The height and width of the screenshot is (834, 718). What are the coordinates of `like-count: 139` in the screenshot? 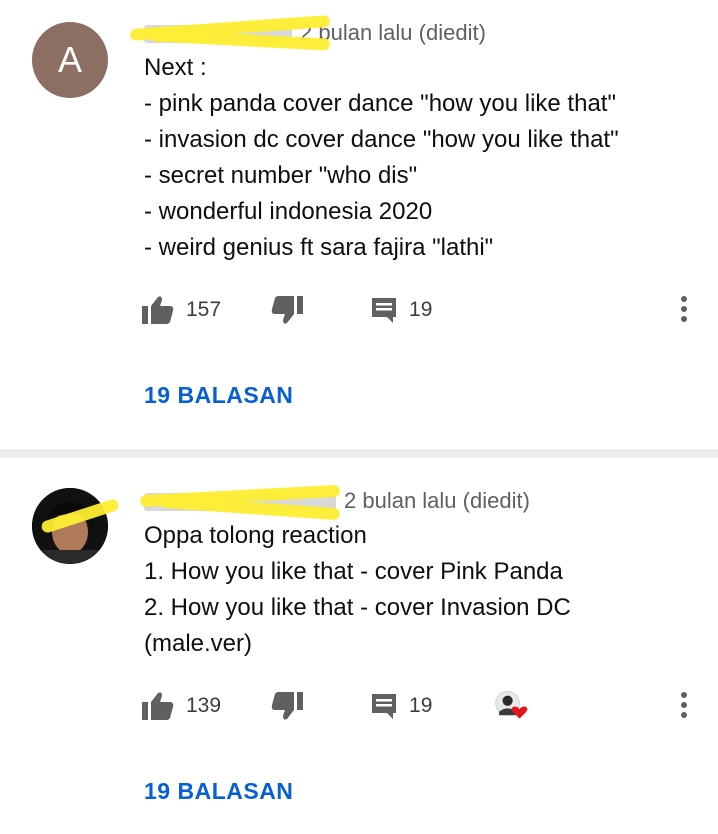 It's located at (204, 705).